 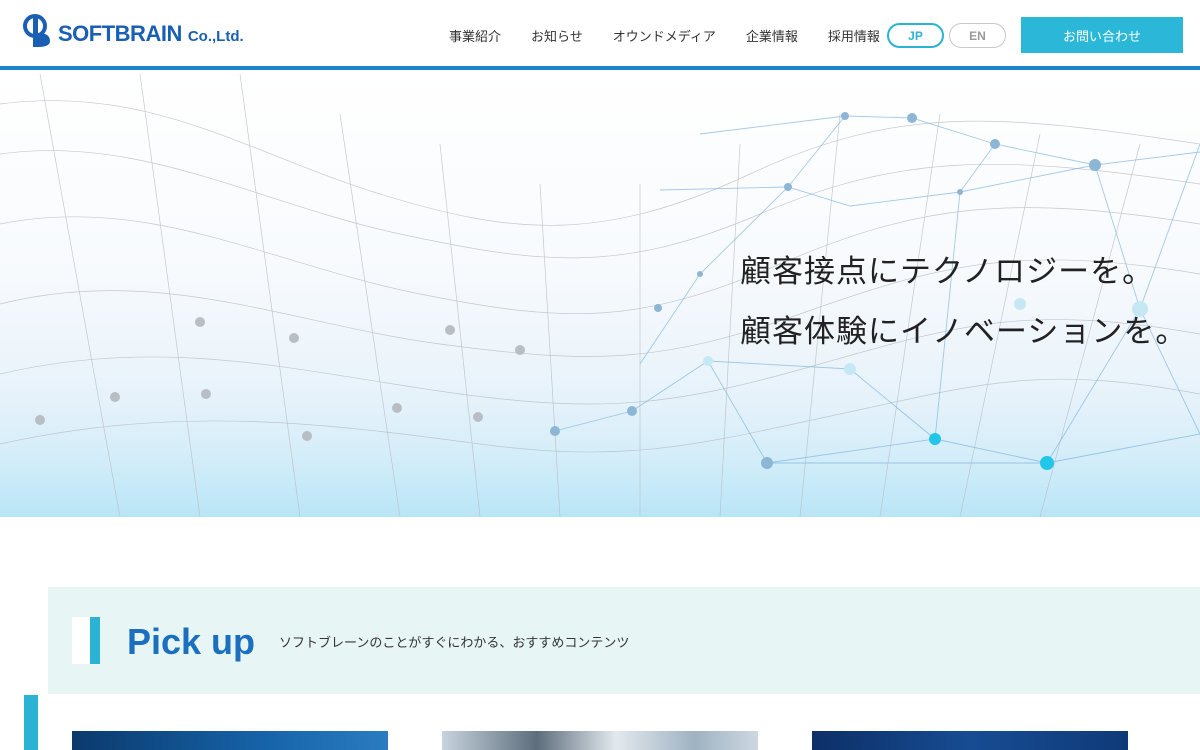 What do you see at coordinates (475, 35) in the screenshot?
I see `nav-item-business: 事業紹介` at bounding box center [475, 35].